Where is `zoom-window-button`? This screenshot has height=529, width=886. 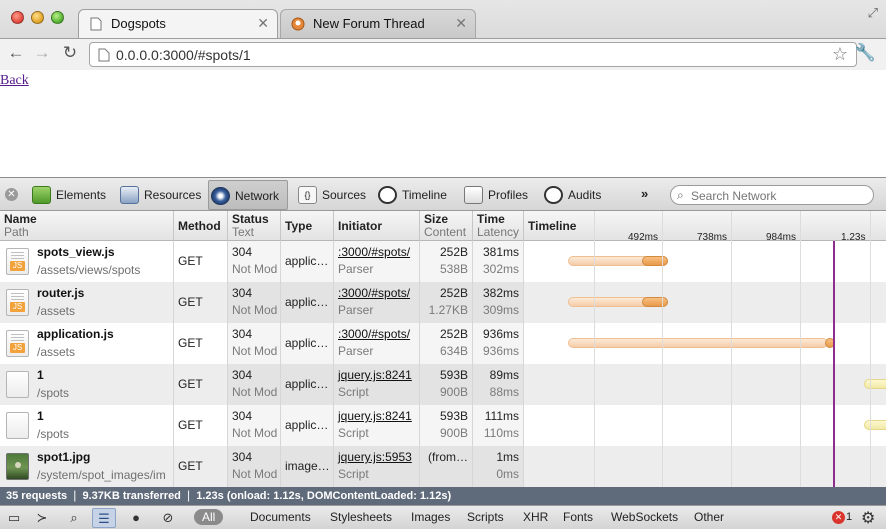 zoom-window-button is located at coordinates (57, 17).